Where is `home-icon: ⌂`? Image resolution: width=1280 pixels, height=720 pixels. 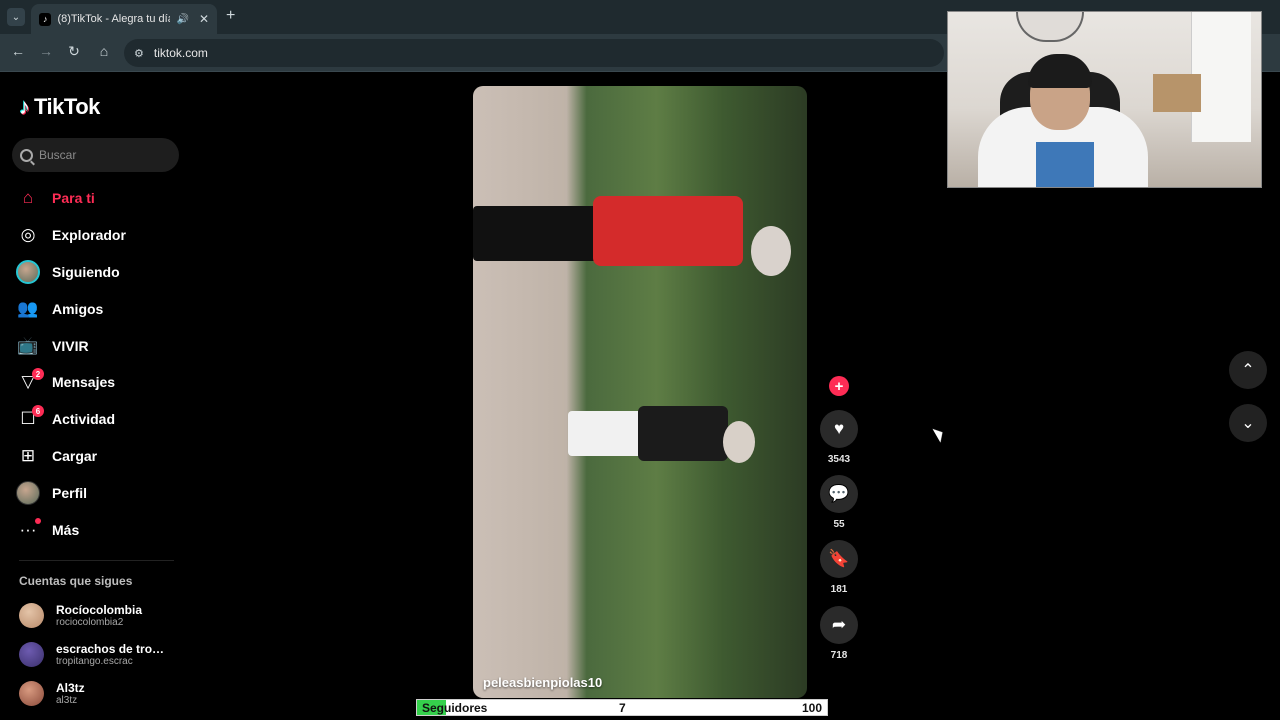 home-icon: ⌂ is located at coordinates (28, 198).